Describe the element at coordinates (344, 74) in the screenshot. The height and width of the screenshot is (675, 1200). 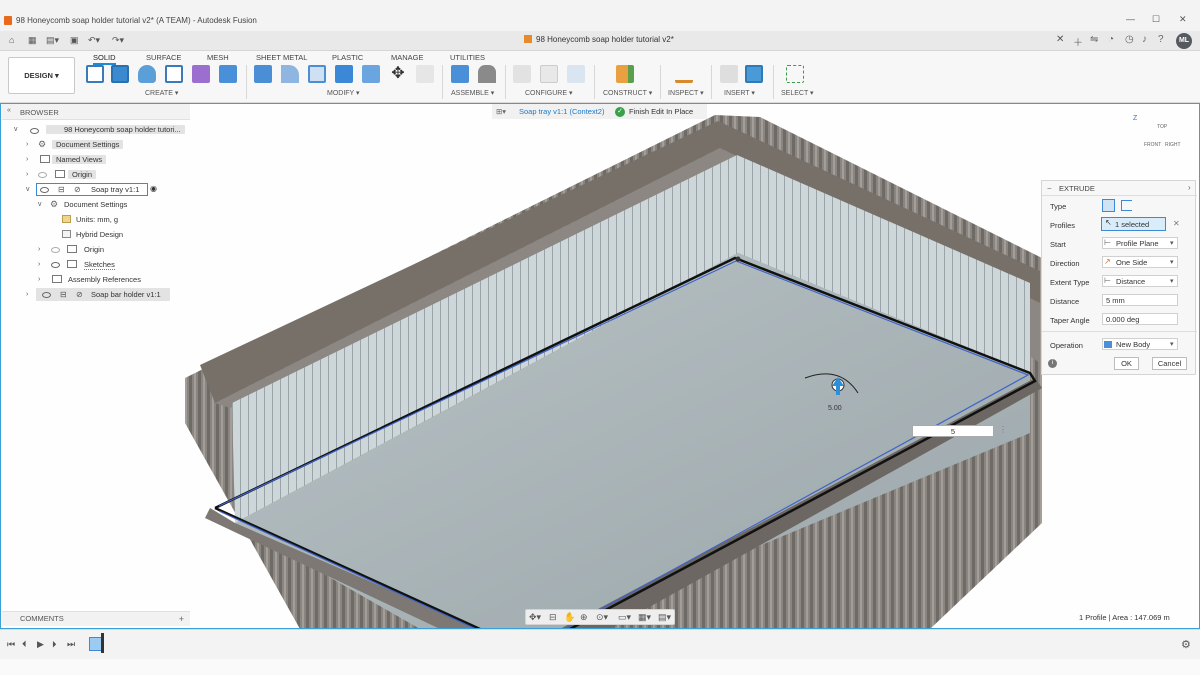
I see `shell-icon` at that location.